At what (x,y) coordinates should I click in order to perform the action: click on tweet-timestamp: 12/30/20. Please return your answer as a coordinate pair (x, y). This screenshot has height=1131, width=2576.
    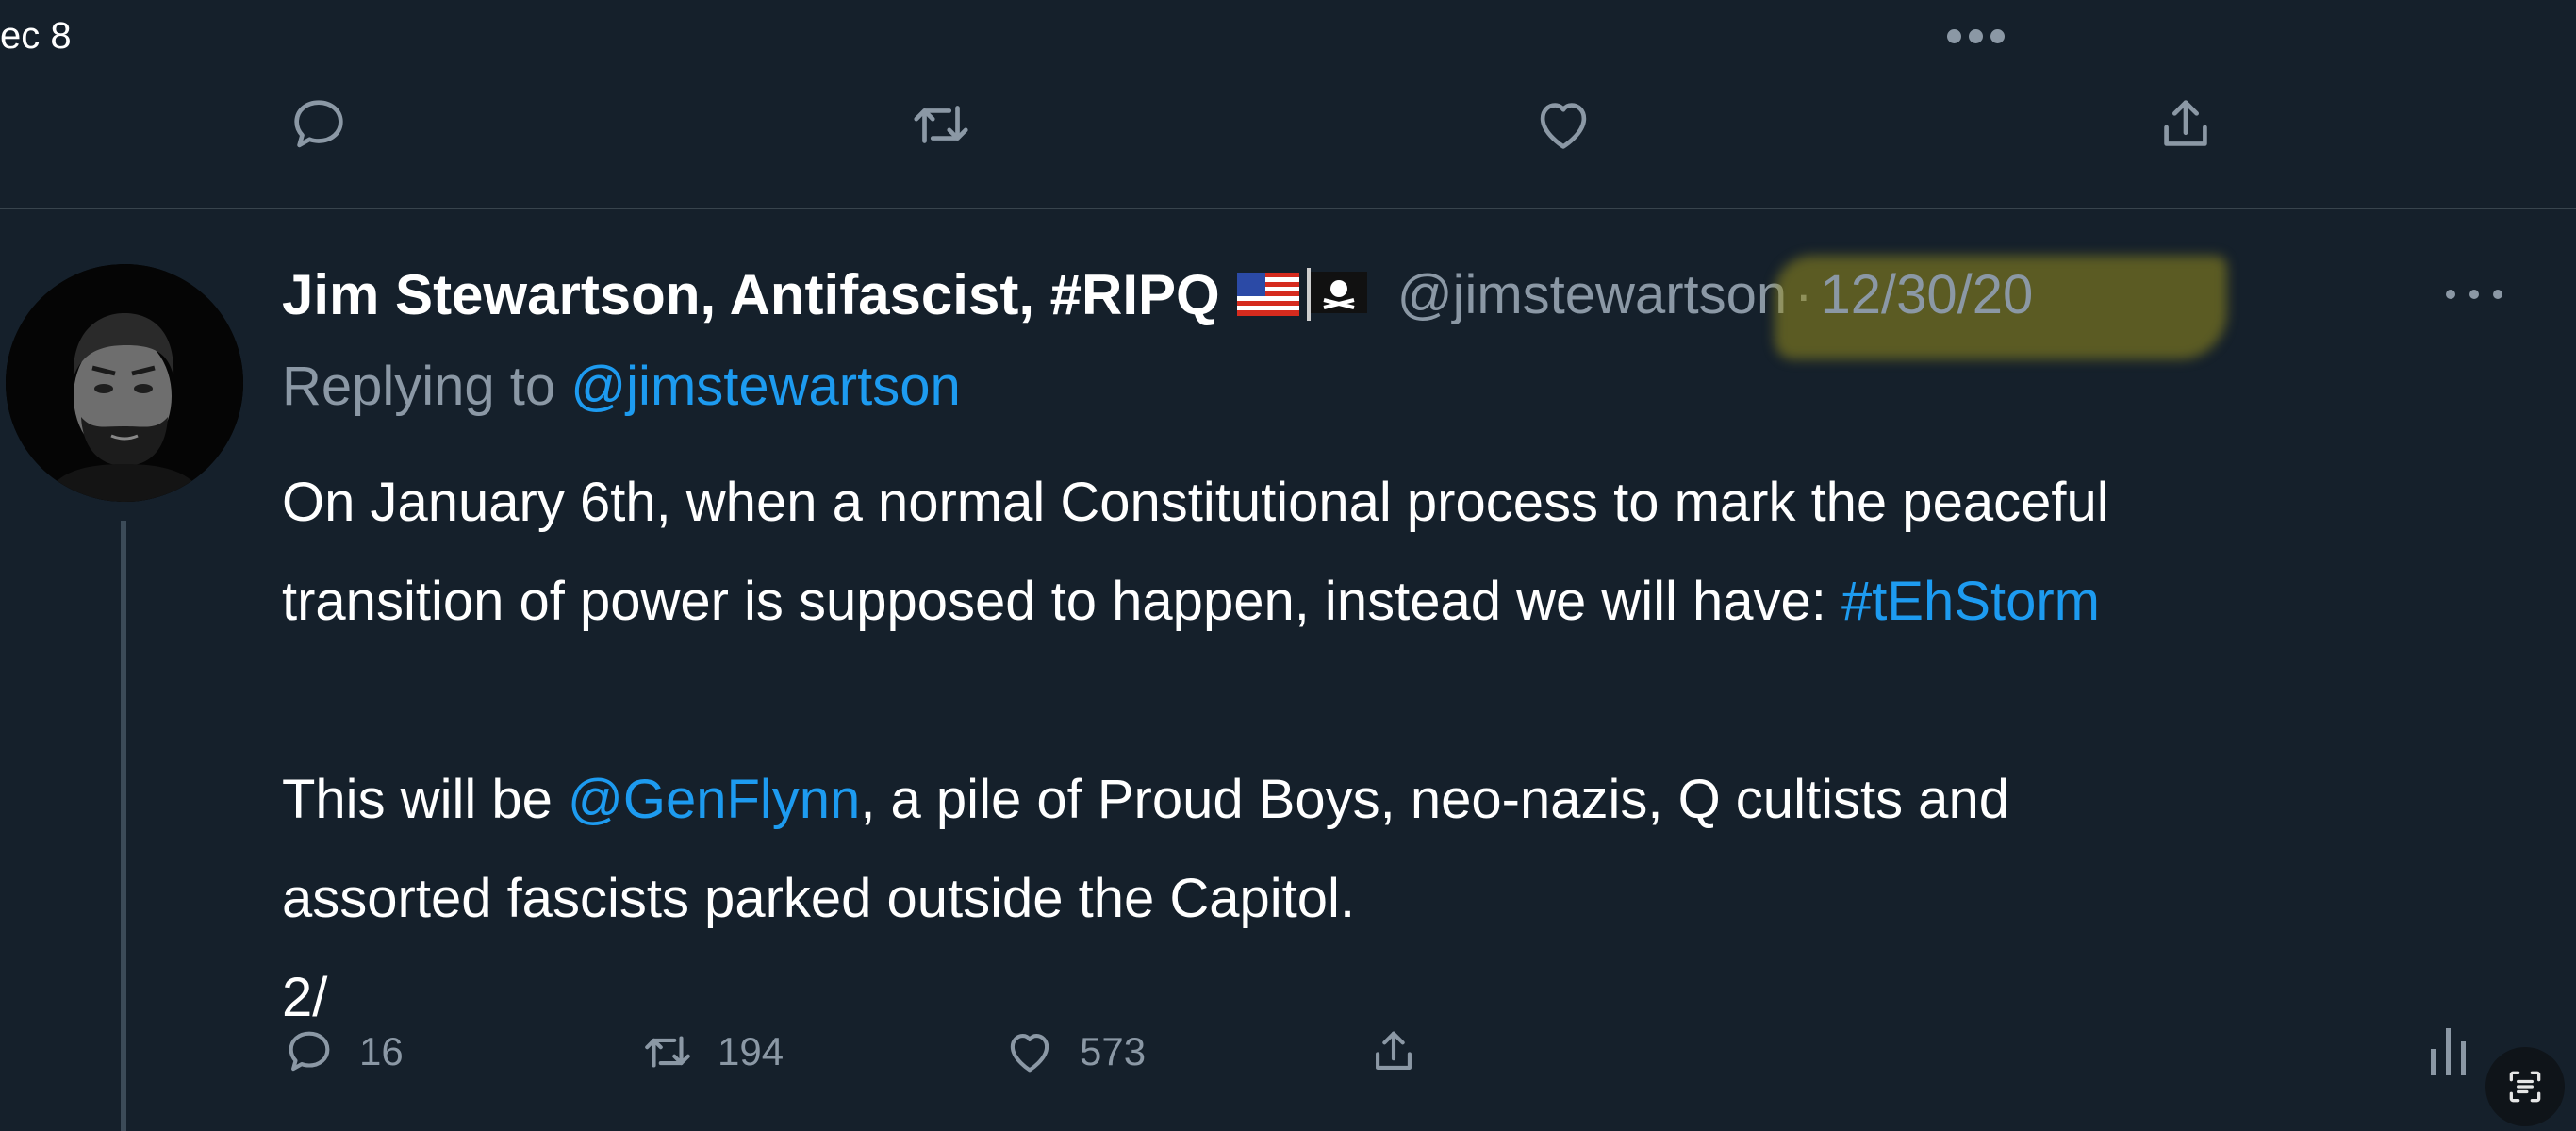
    Looking at the image, I should click on (2001, 307).